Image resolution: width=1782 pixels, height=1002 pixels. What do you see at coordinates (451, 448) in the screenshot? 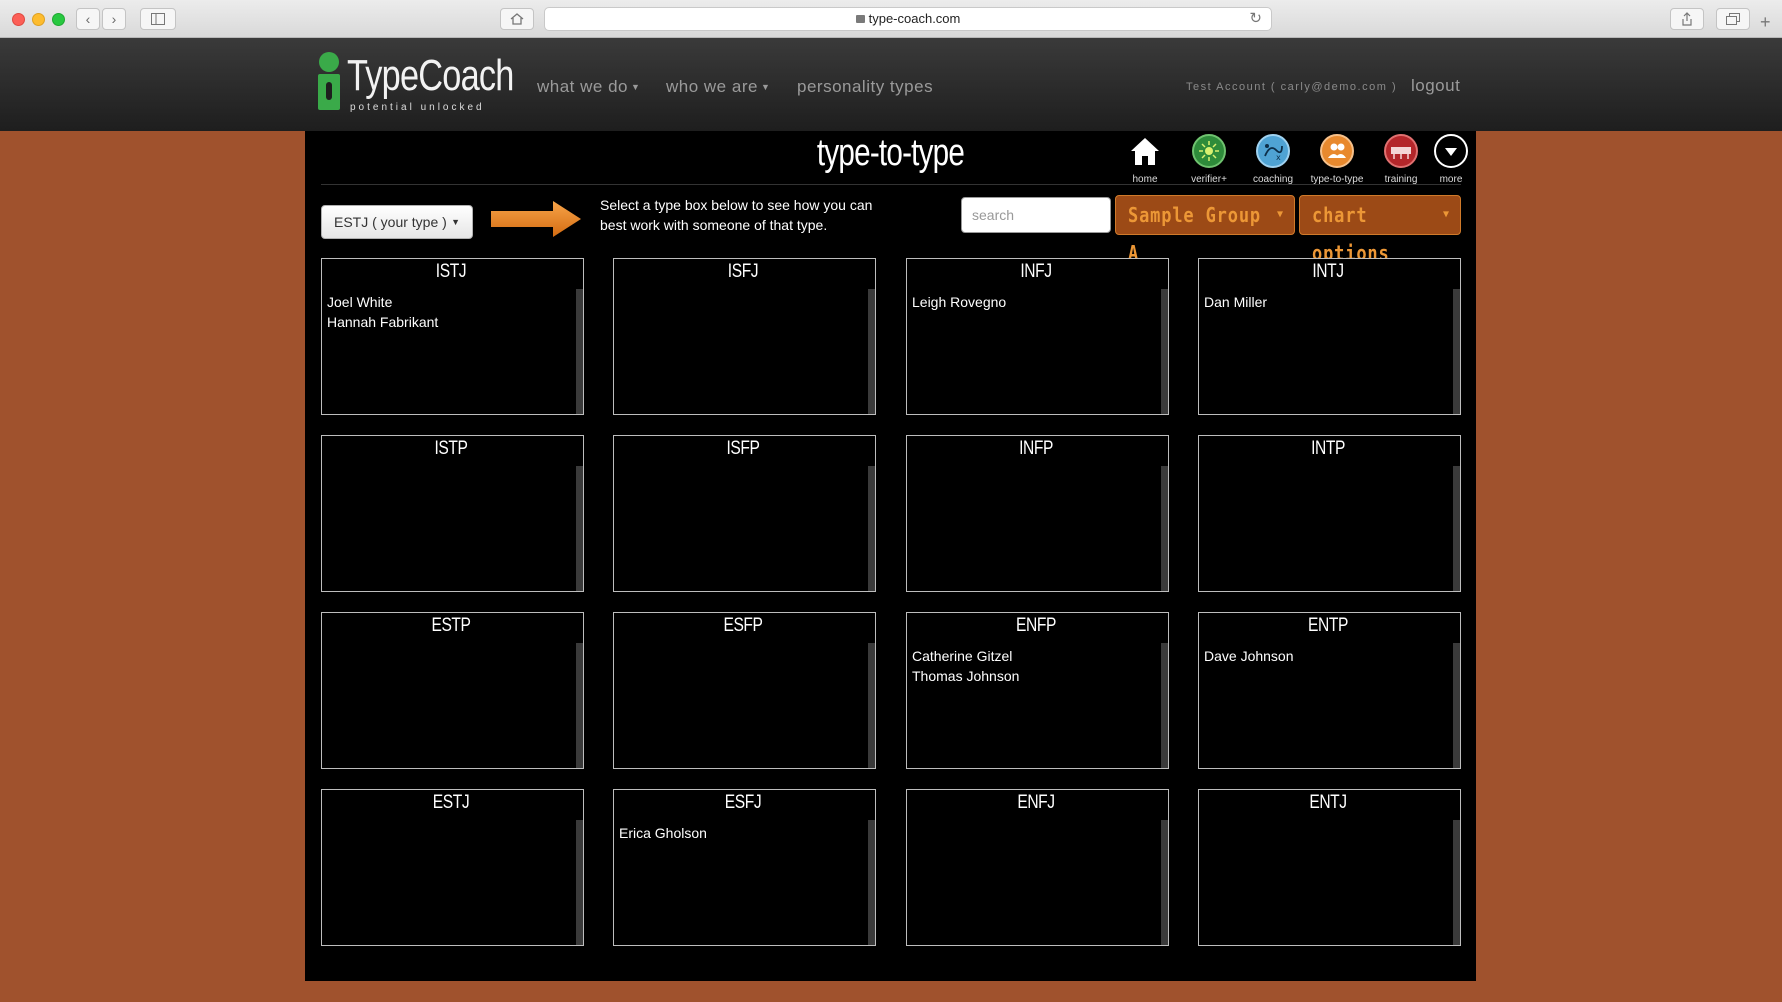
I see `type-name: ISTP` at bounding box center [451, 448].